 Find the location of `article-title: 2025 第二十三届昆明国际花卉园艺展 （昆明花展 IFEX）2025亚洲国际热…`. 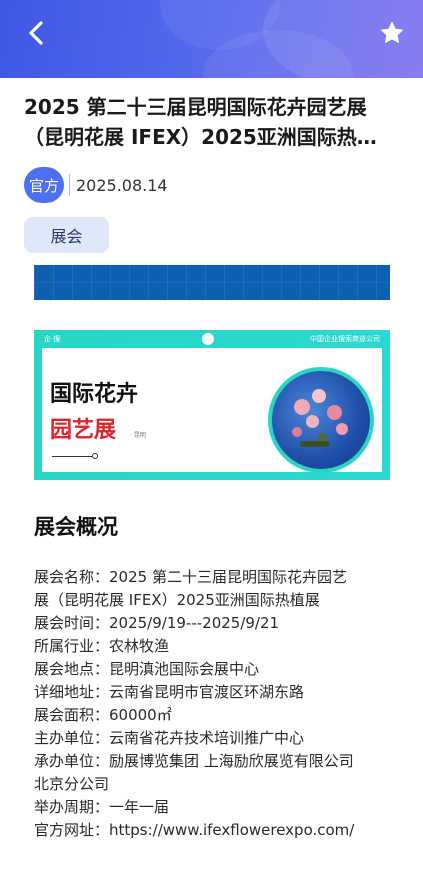

article-title: 2025 第二十三届昆明国际花卉园艺展 （昆明花展 IFEX）2025亚洲国际热… is located at coordinates (214, 122).